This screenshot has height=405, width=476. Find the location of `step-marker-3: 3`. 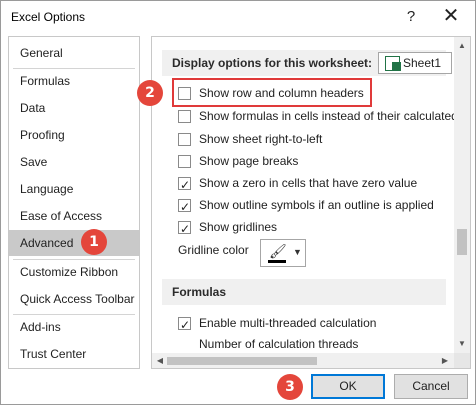

step-marker-3: 3 is located at coordinates (290, 387).